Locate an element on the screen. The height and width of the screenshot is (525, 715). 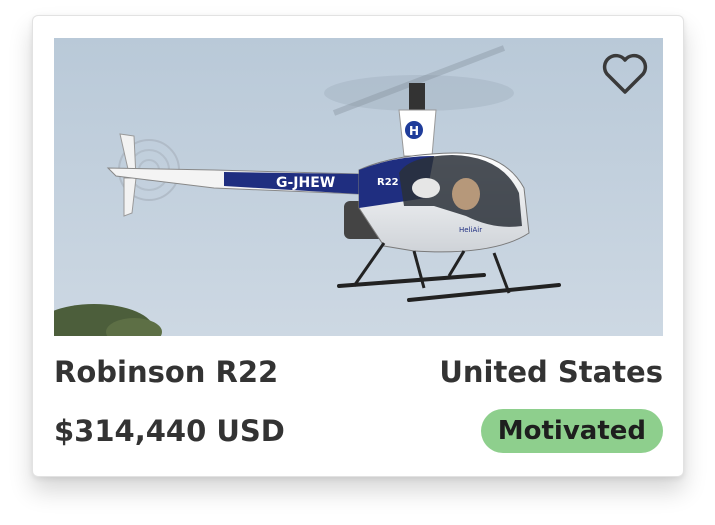
listing-price-row: $314,440 USD Motivated is located at coordinates (358, 431).